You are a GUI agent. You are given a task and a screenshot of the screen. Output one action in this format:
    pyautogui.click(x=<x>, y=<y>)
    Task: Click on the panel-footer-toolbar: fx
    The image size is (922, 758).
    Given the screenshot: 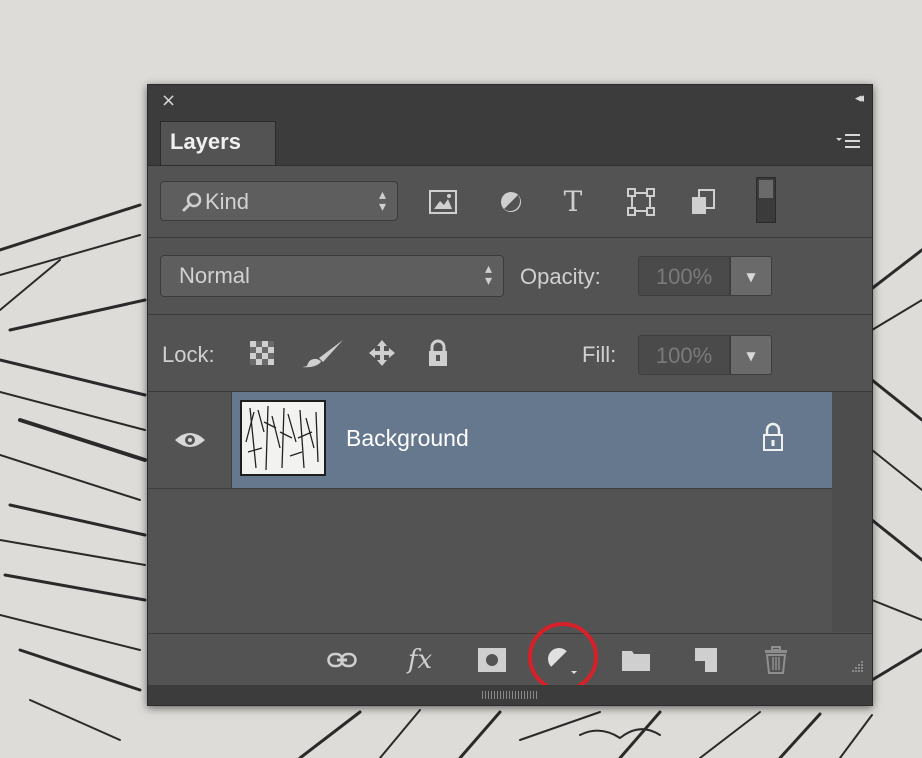 What is the action you would take?
    pyautogui.click(x=510, y=657)
    